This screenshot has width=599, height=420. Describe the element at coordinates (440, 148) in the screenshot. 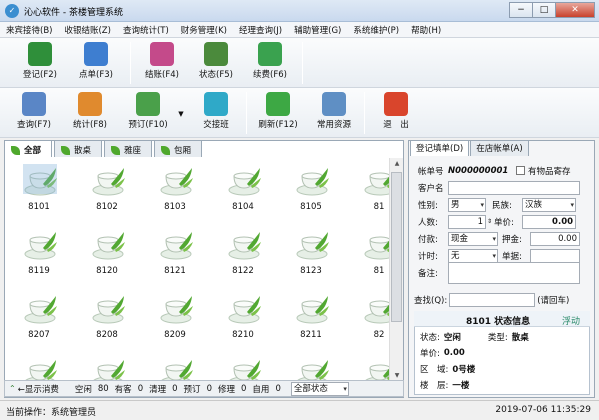

I see `tab-checkin-form: 登记填单(D)` at that location.